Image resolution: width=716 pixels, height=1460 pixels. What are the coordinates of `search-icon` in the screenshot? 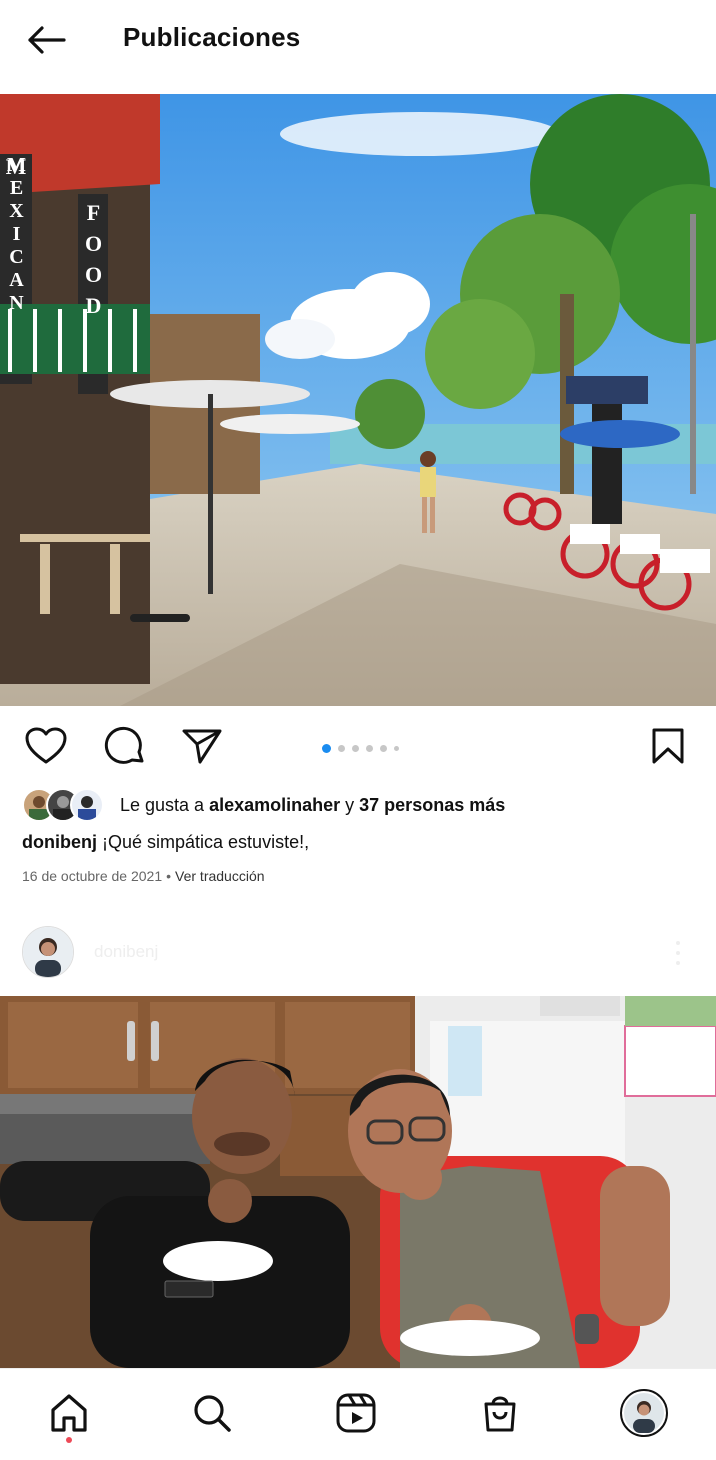 It's located at (212, 1413).